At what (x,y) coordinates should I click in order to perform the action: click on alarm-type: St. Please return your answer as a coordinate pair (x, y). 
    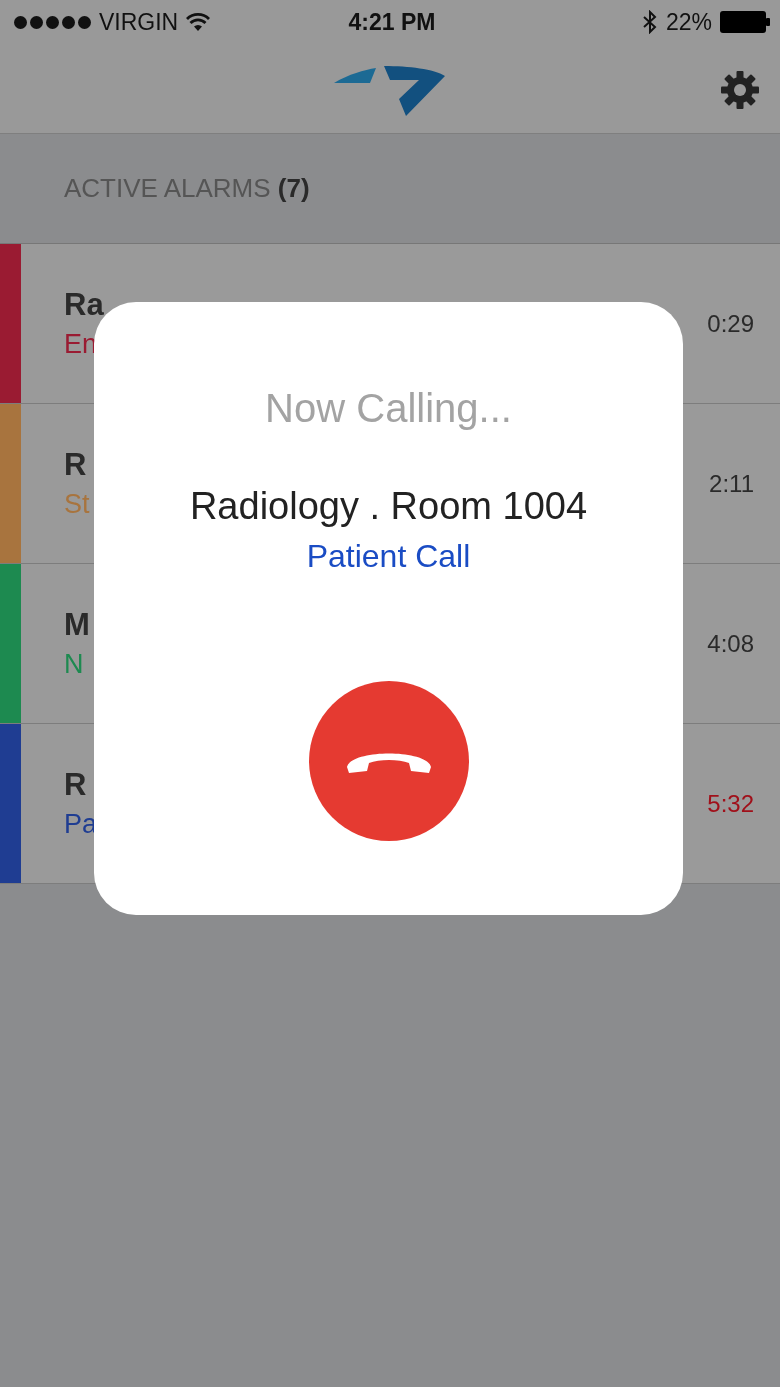
    Looking at the image, I should click on (77, 504).